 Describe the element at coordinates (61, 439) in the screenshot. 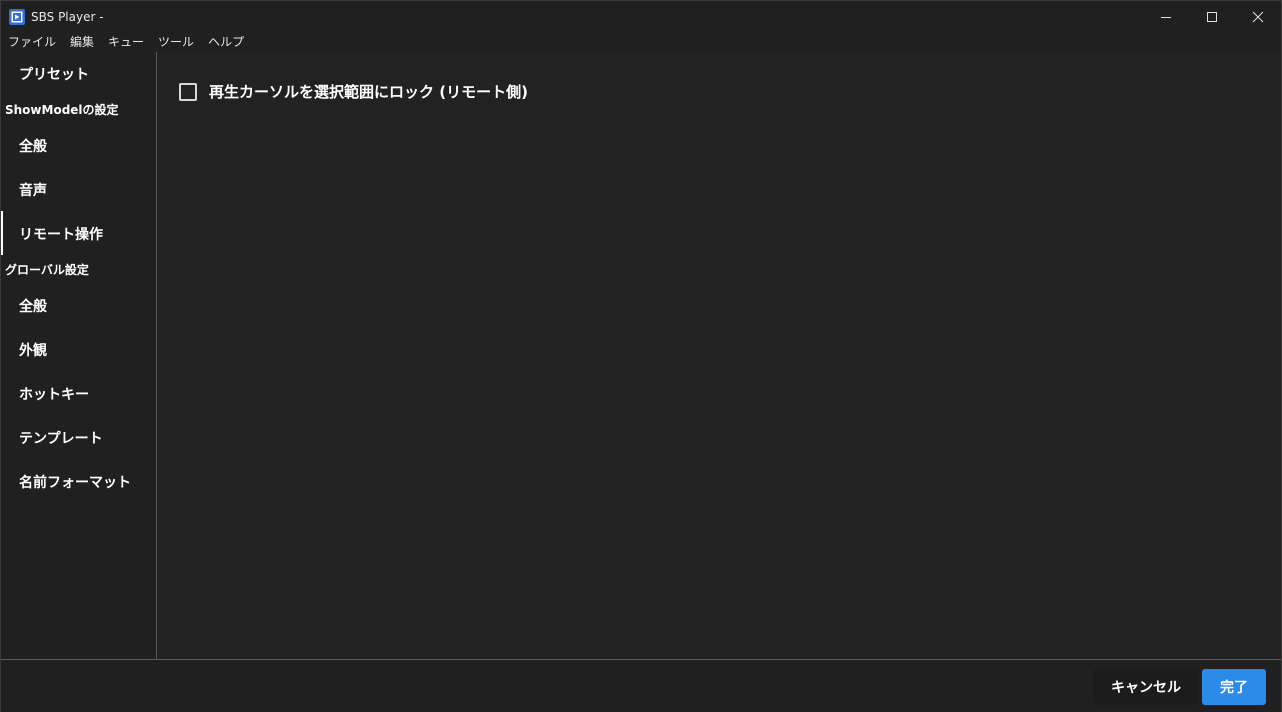

I see `sidebar-item-templates: テンプレート` at that location.